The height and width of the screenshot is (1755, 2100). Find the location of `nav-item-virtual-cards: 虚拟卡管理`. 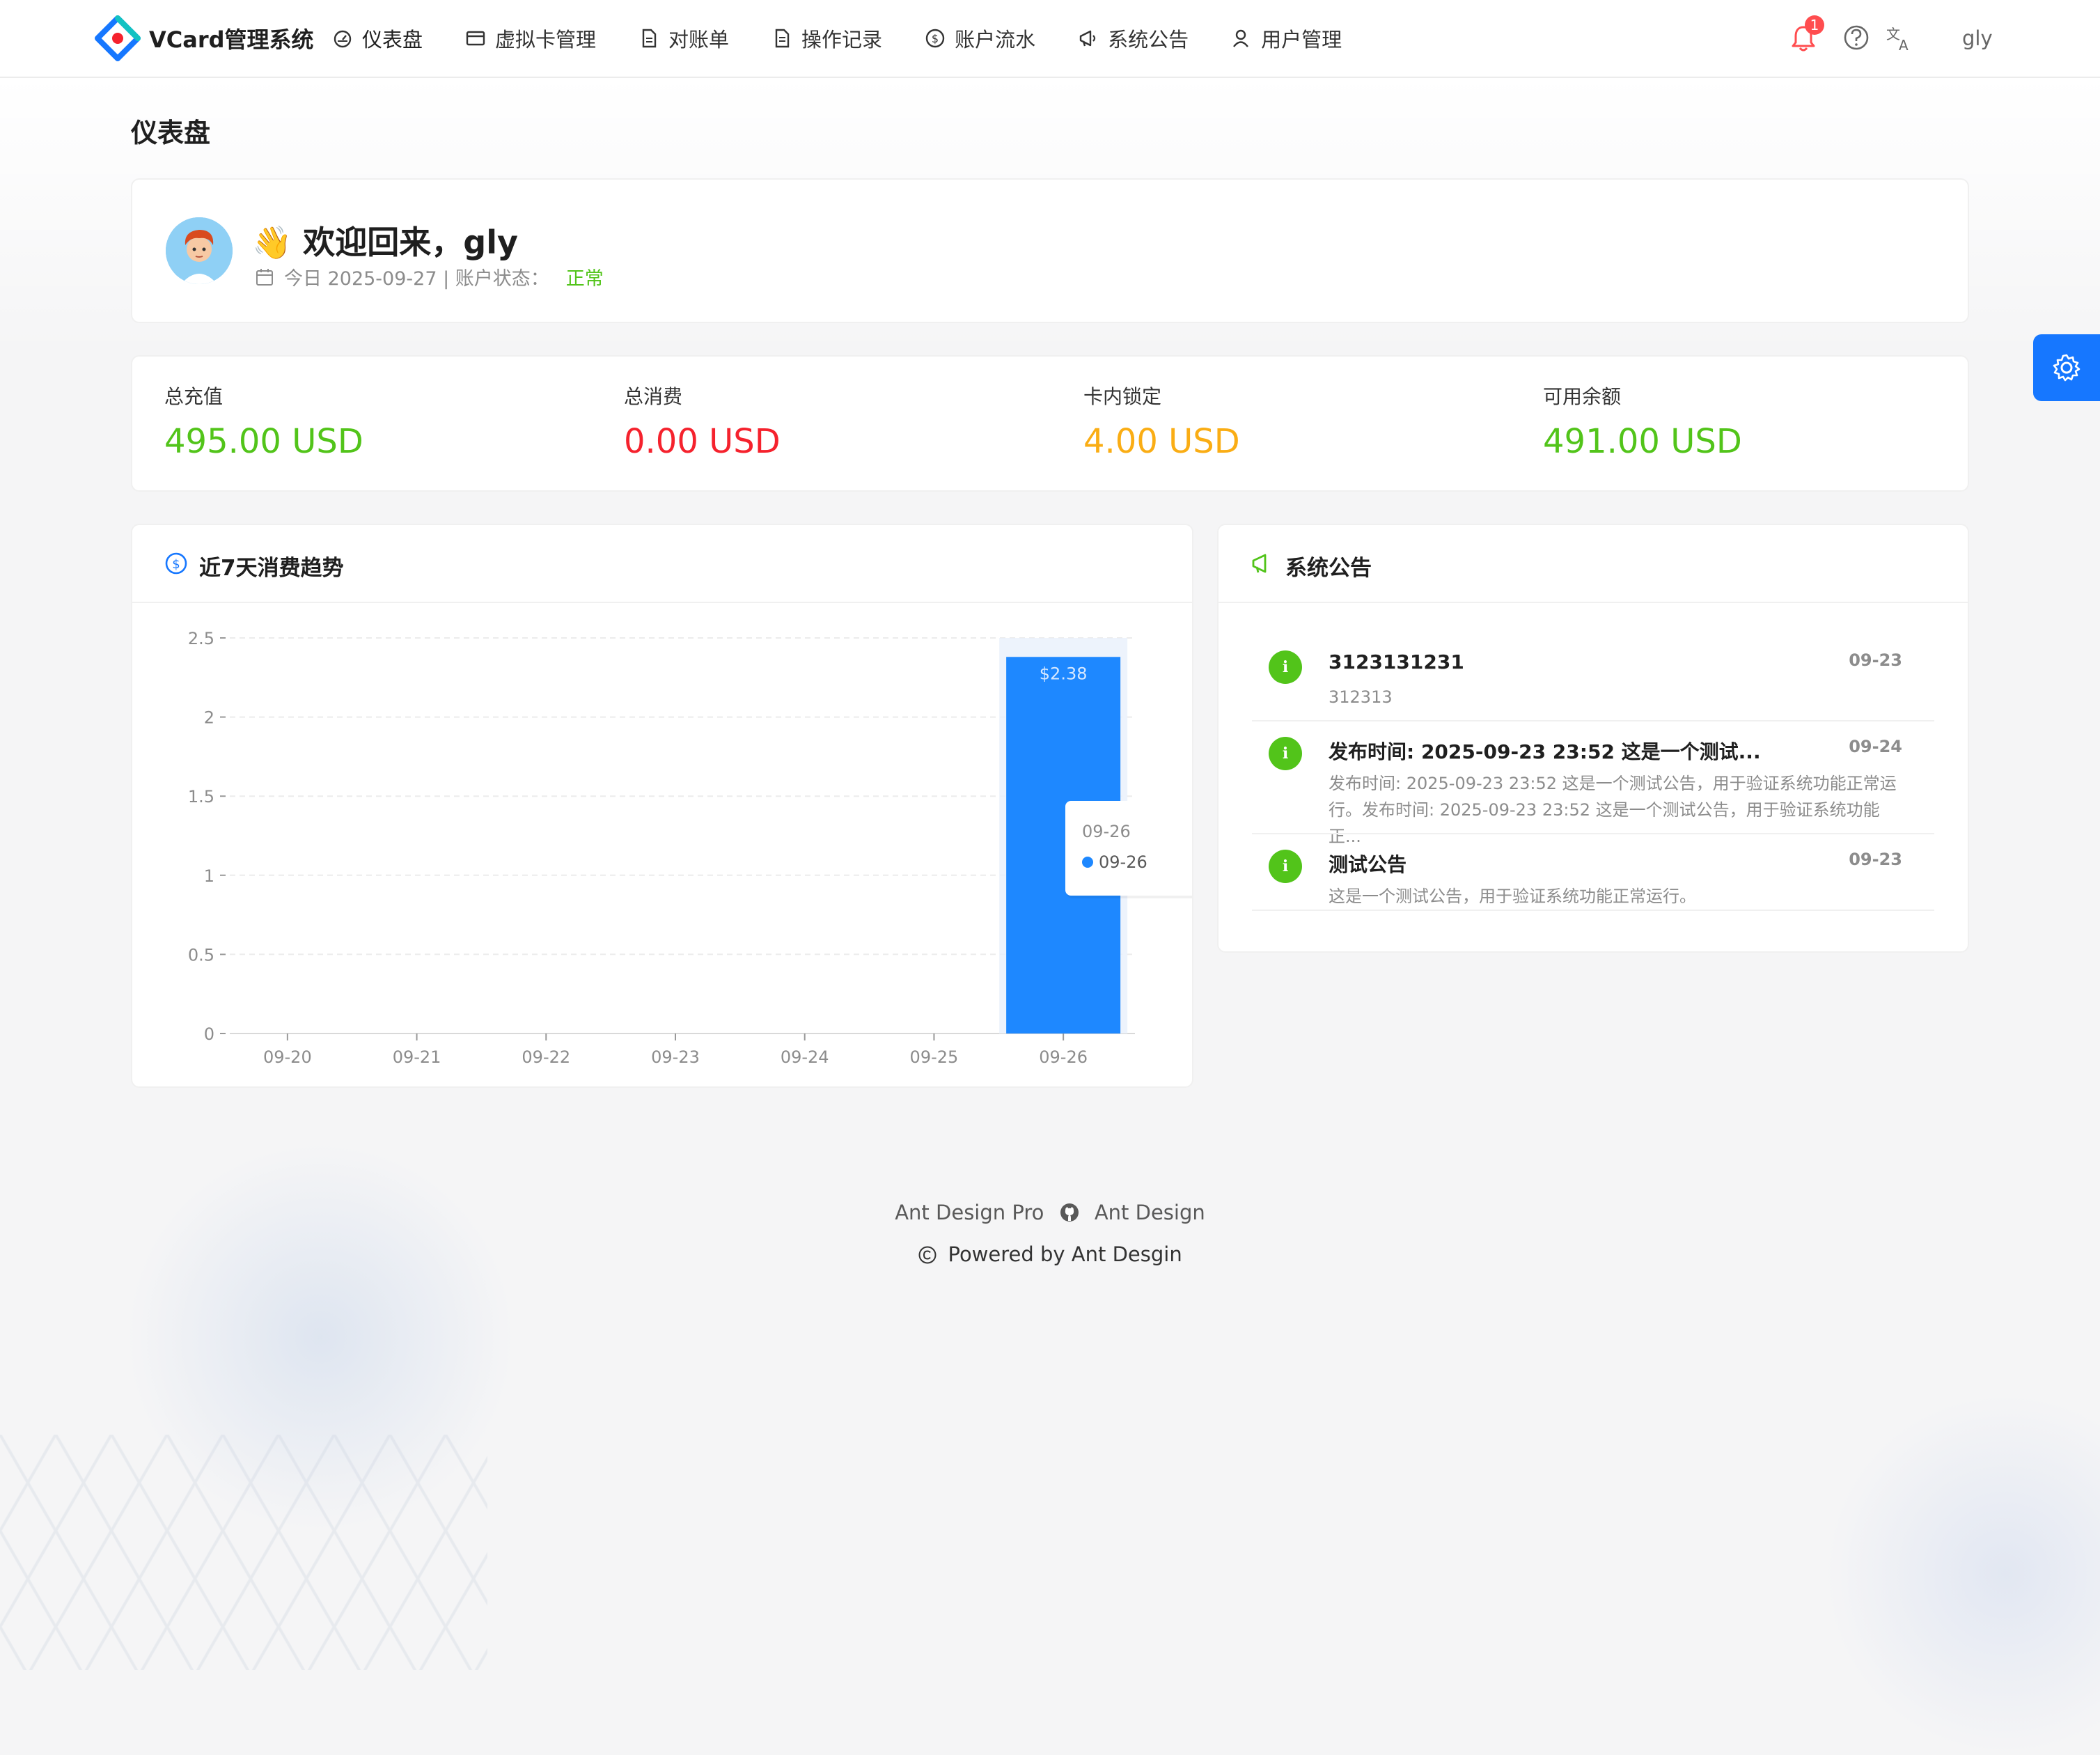

nav-item-virtual-cards: 虚拟卡管理 is located at coordinates (530, 38).